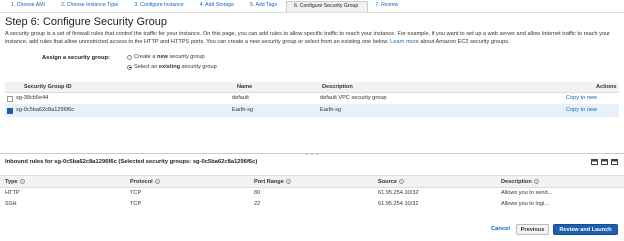 The image size is (624, 241). Describe the element at coordinates (614, 162) in the screenshot. I see `full-view-icon` at that location.